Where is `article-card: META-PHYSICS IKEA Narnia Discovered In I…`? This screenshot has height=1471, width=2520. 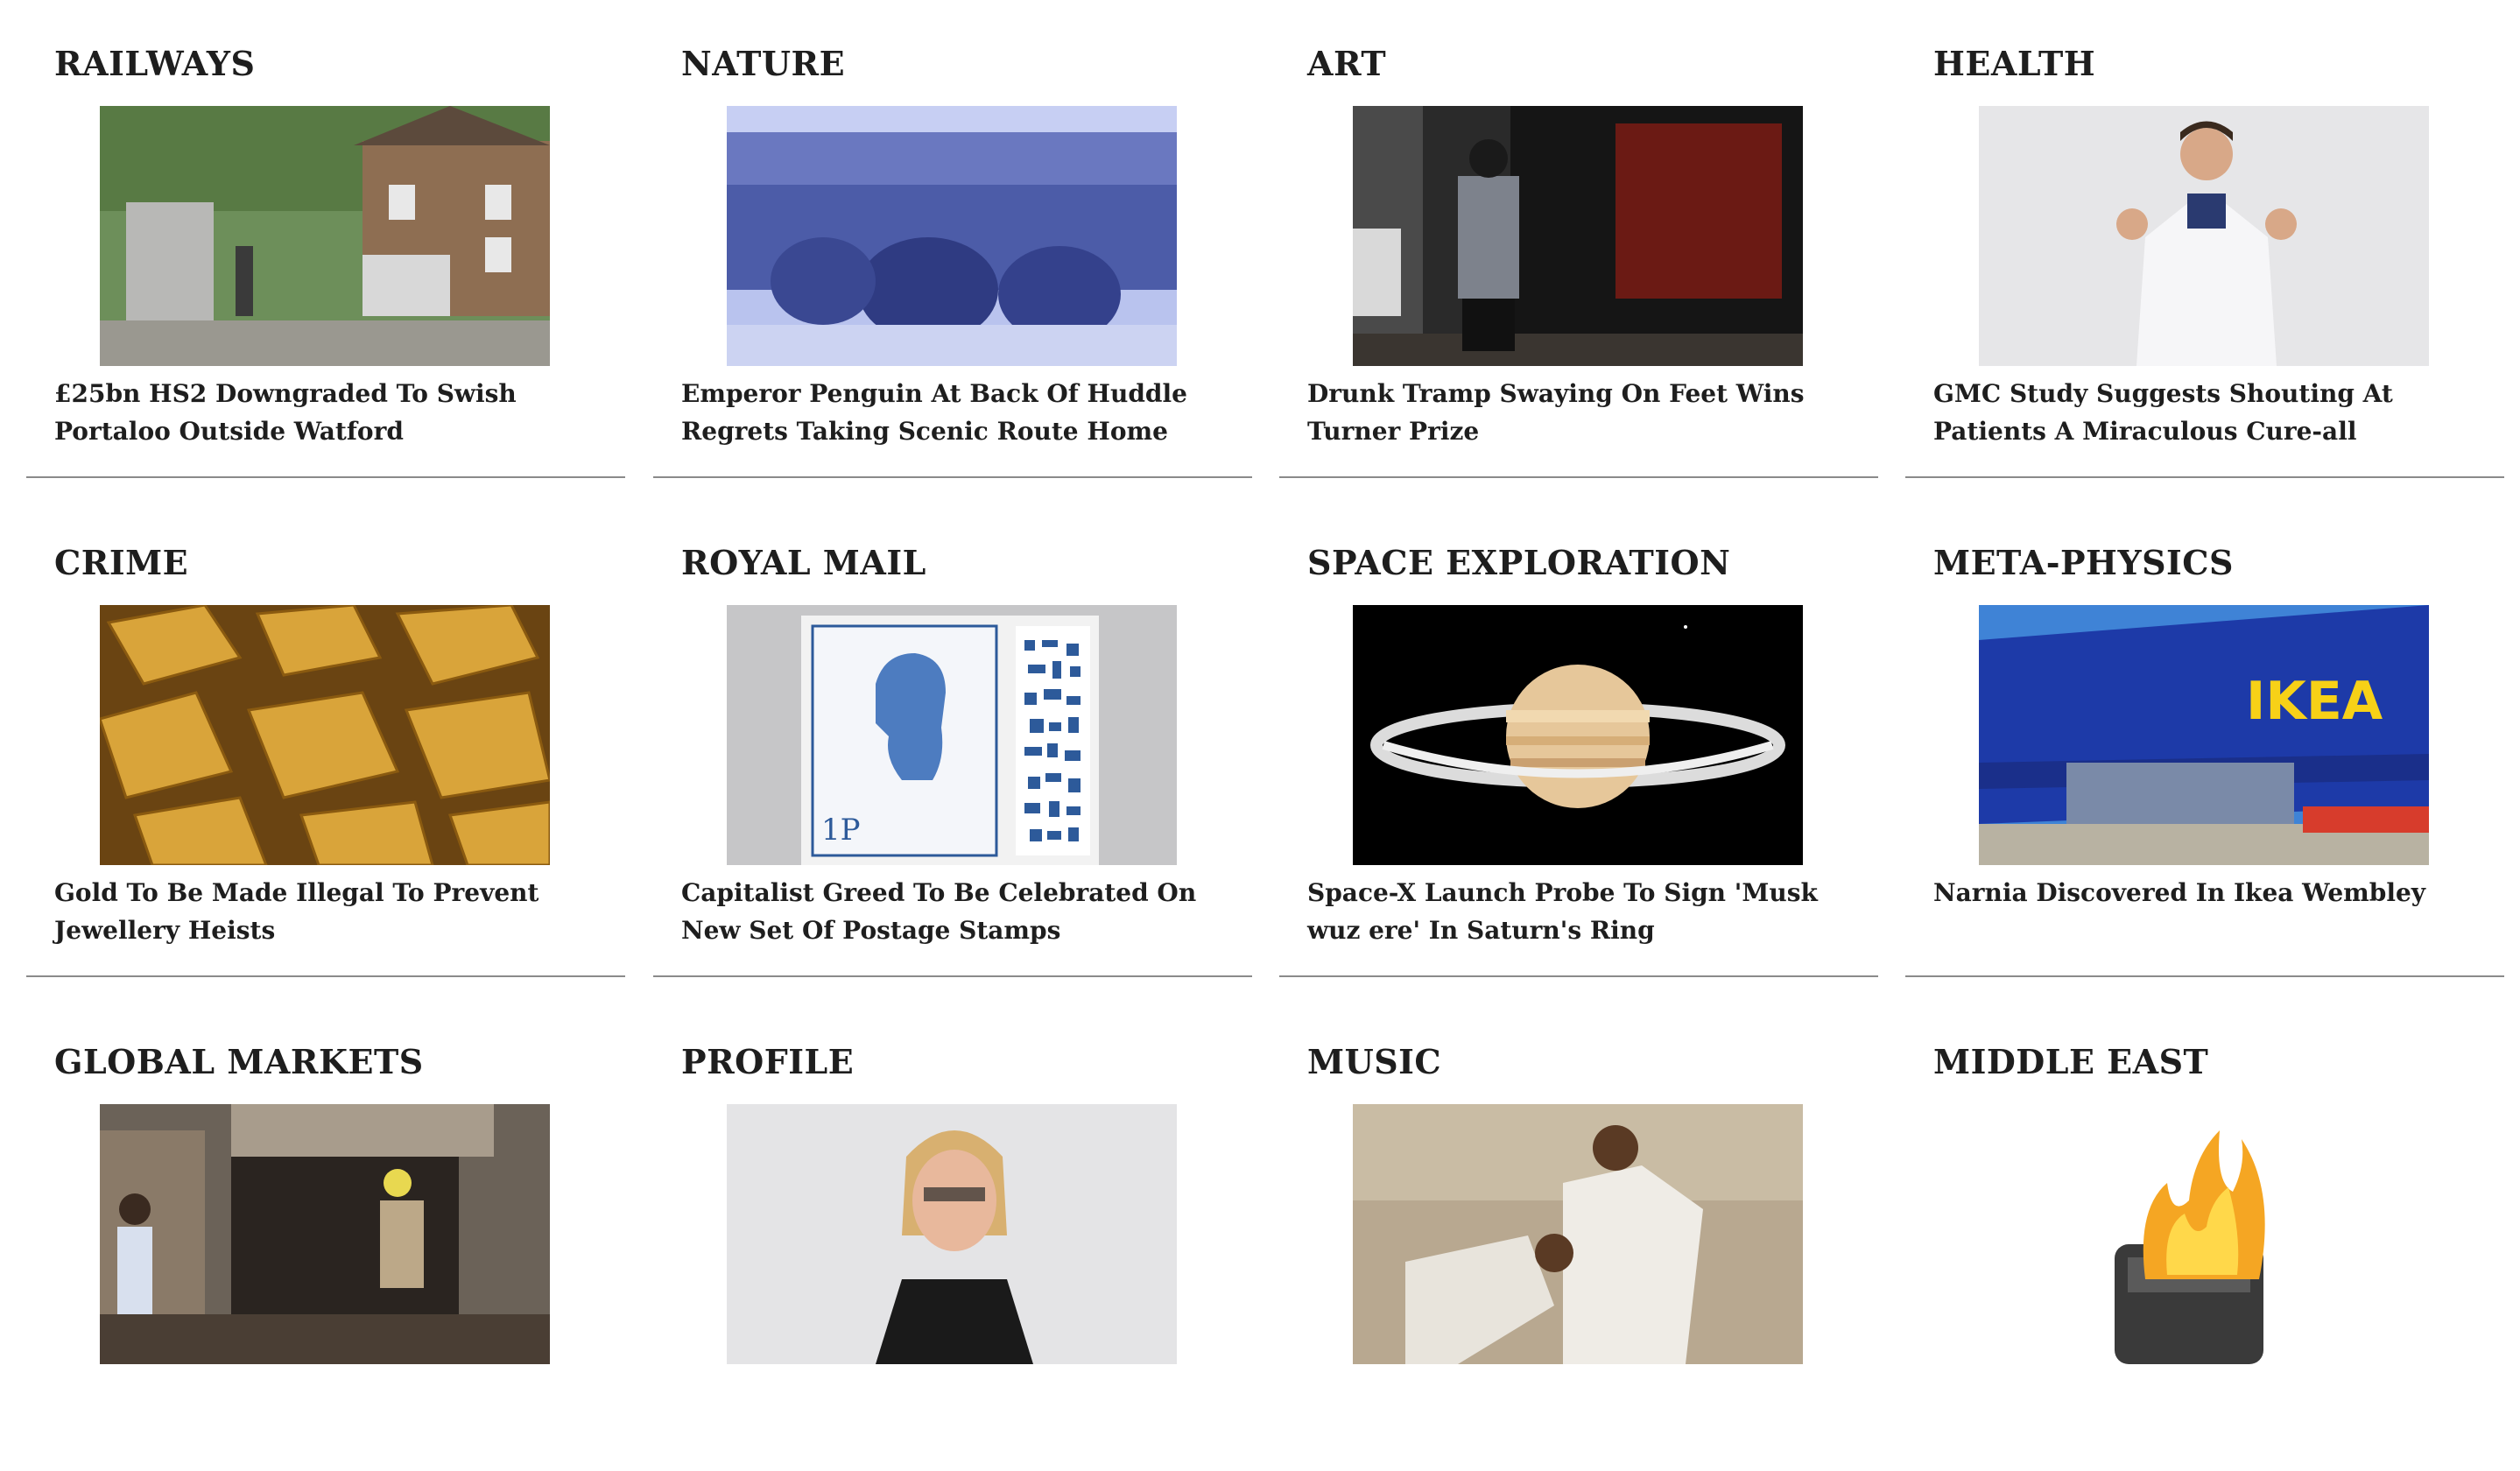
article-card: META-PHYSICS IKEA Narnia Discovered In I… is located at coordinates (2204, 738).